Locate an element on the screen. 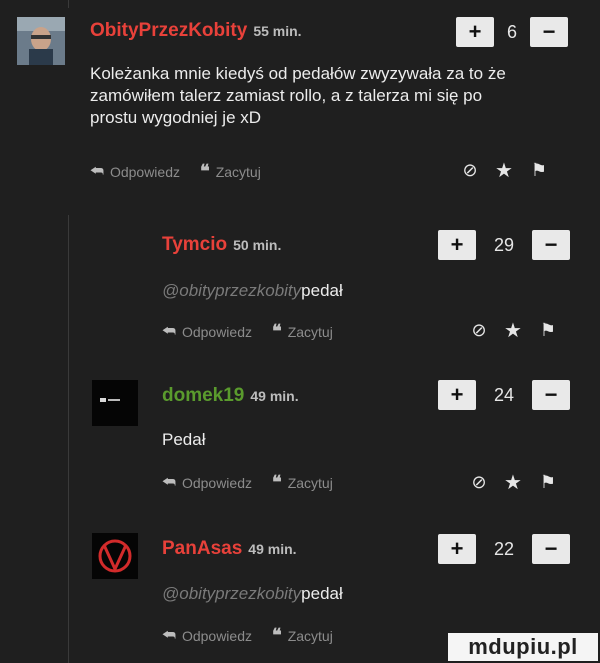  watermark: mdupiu.pl is located at coordinates (523, 647).